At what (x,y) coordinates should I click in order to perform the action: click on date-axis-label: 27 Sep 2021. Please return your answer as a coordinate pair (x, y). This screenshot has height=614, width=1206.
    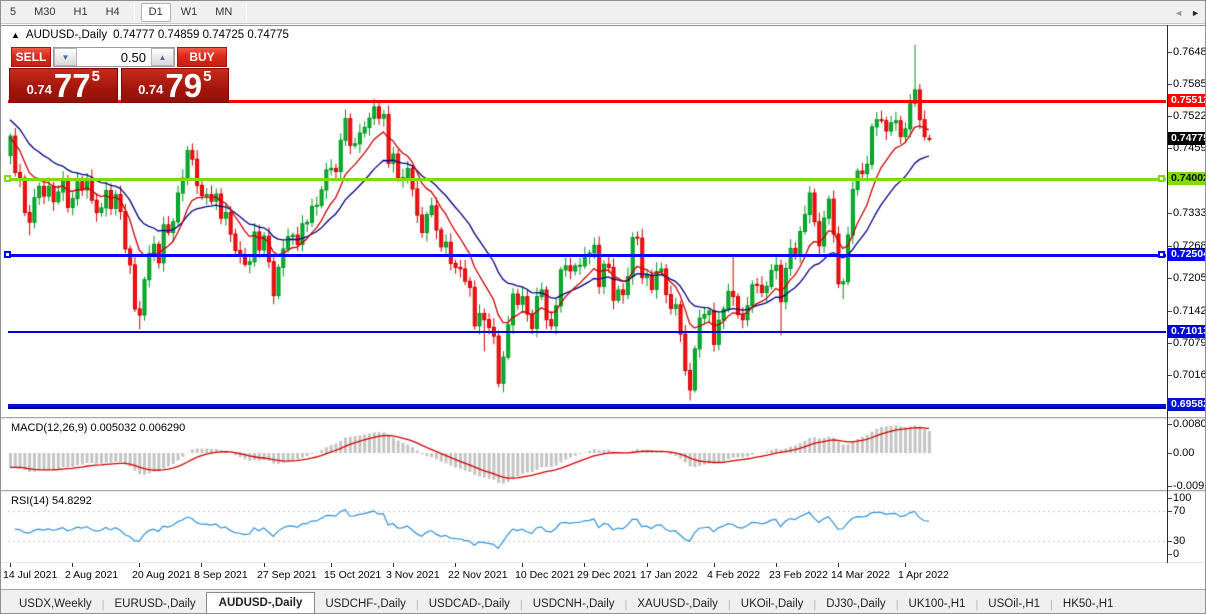
    Looking at the image, I should click on (287, 575).